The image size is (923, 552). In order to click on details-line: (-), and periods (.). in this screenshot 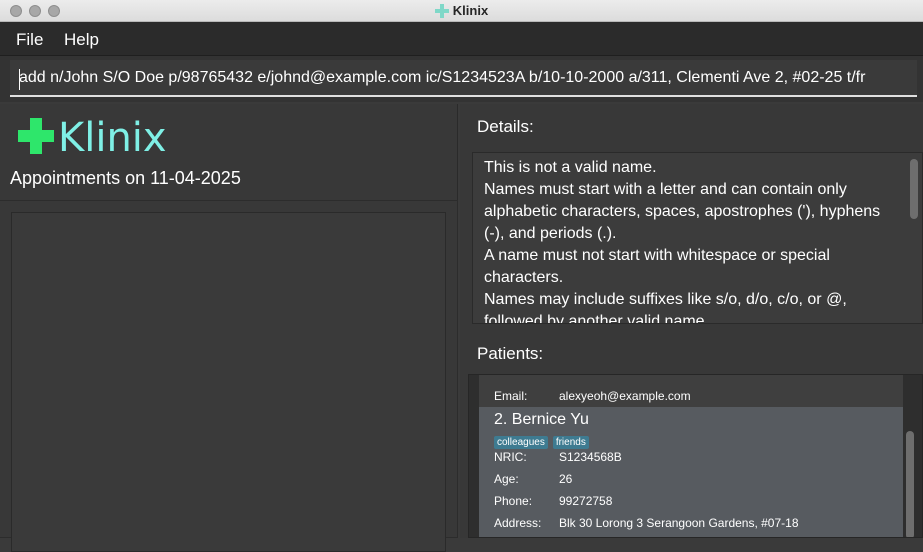, I will do `click(550, 233)`.